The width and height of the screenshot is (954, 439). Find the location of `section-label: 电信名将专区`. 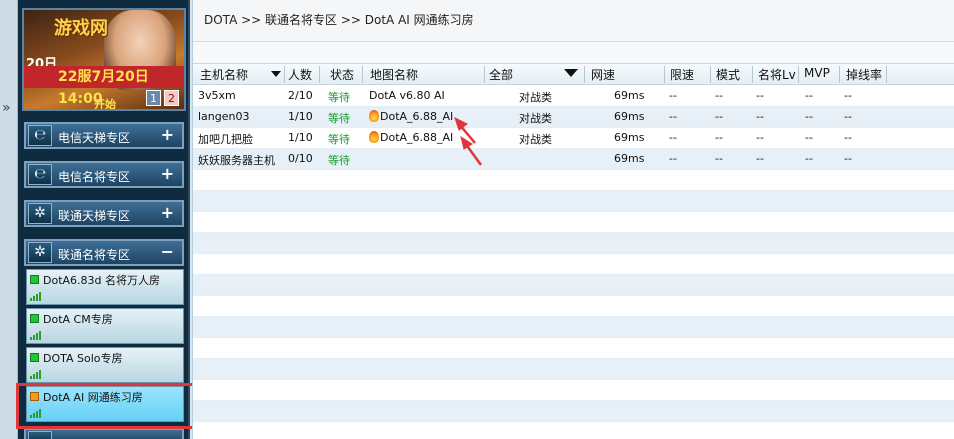

section-label: 电信名将专区 is located at coordinates (94, 177).